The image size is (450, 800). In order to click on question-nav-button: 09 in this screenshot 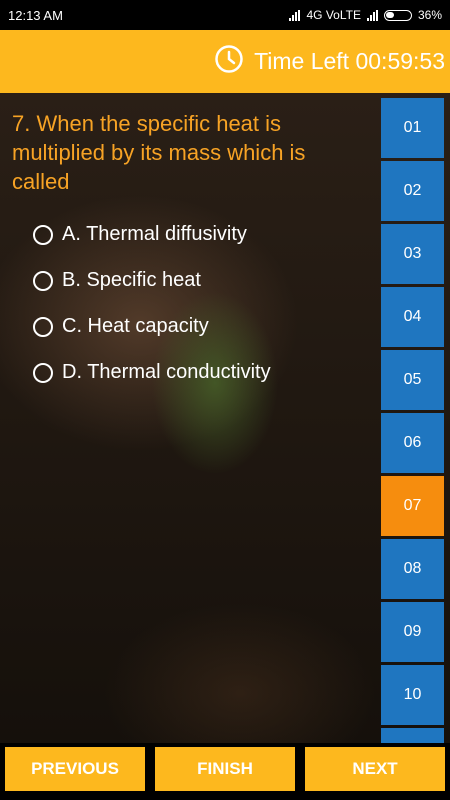, I will do `click(412, 632)`.